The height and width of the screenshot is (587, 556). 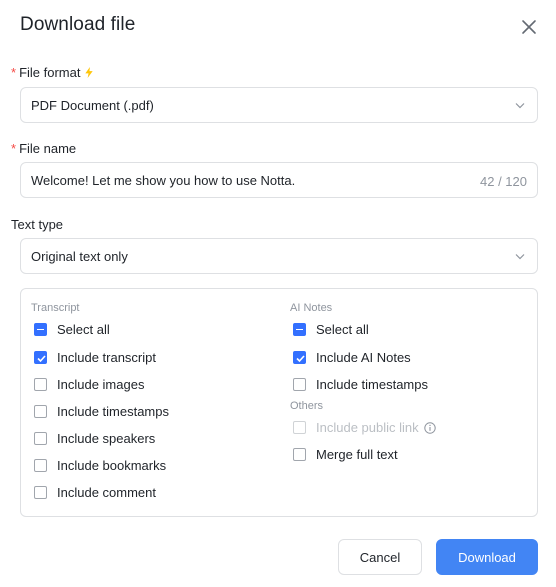 What do you see at coordinates (106, 492) in the screenshot?
I see `checkbox-label: Include comment` at bounding box center [106, 492].